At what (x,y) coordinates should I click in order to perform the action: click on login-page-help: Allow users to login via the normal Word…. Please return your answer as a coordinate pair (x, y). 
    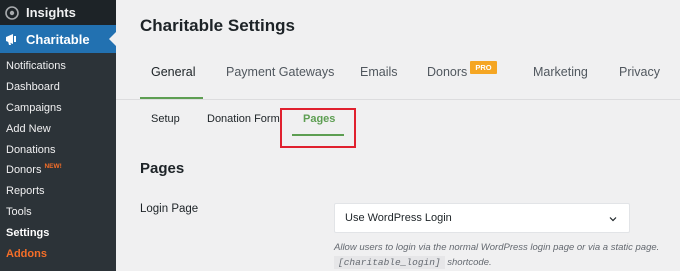
    Looking at the image, I should click on (507, 255).